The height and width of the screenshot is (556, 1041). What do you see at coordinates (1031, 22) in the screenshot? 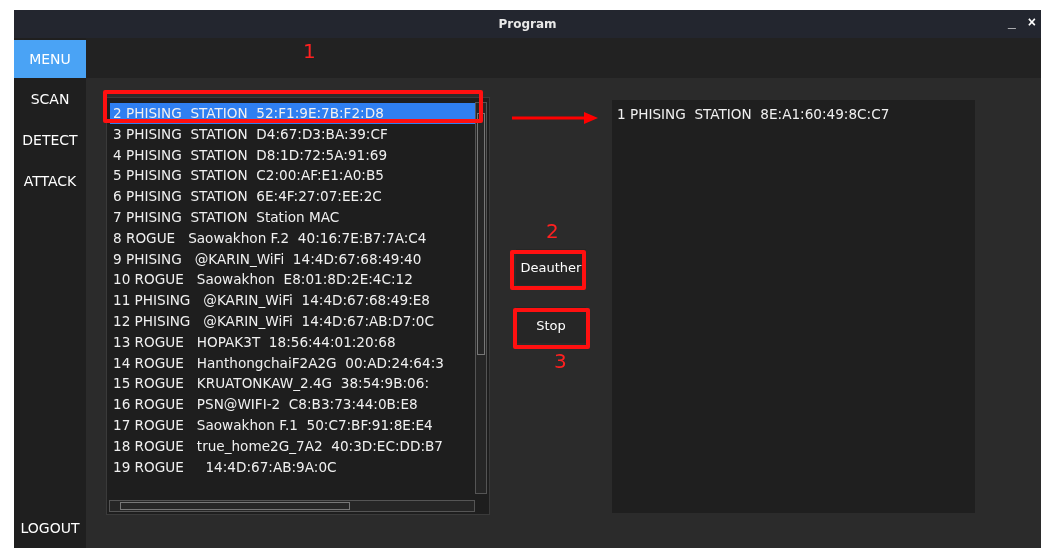
I see `window-control-button: ×` at bounding box center [1031, 22].